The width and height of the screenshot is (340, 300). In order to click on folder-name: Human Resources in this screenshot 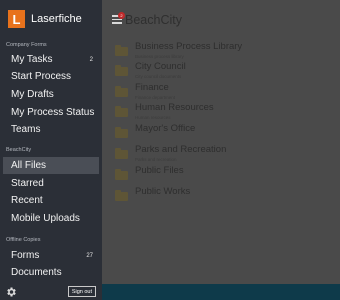, I will do `click(174, 107)`.